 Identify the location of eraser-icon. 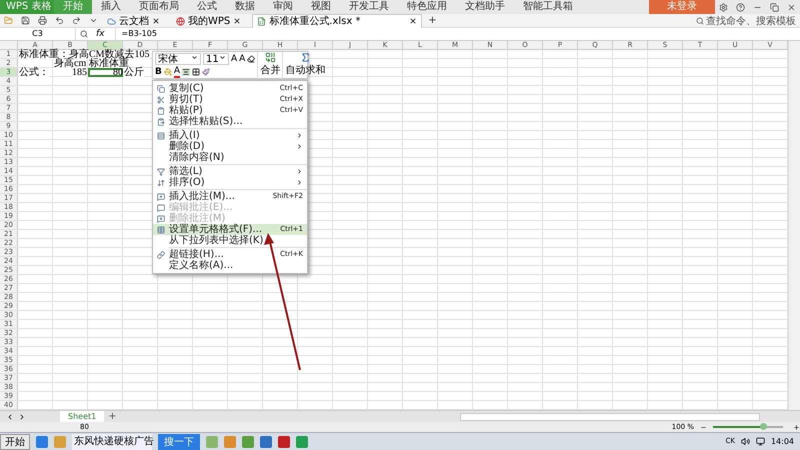
(251, 59).